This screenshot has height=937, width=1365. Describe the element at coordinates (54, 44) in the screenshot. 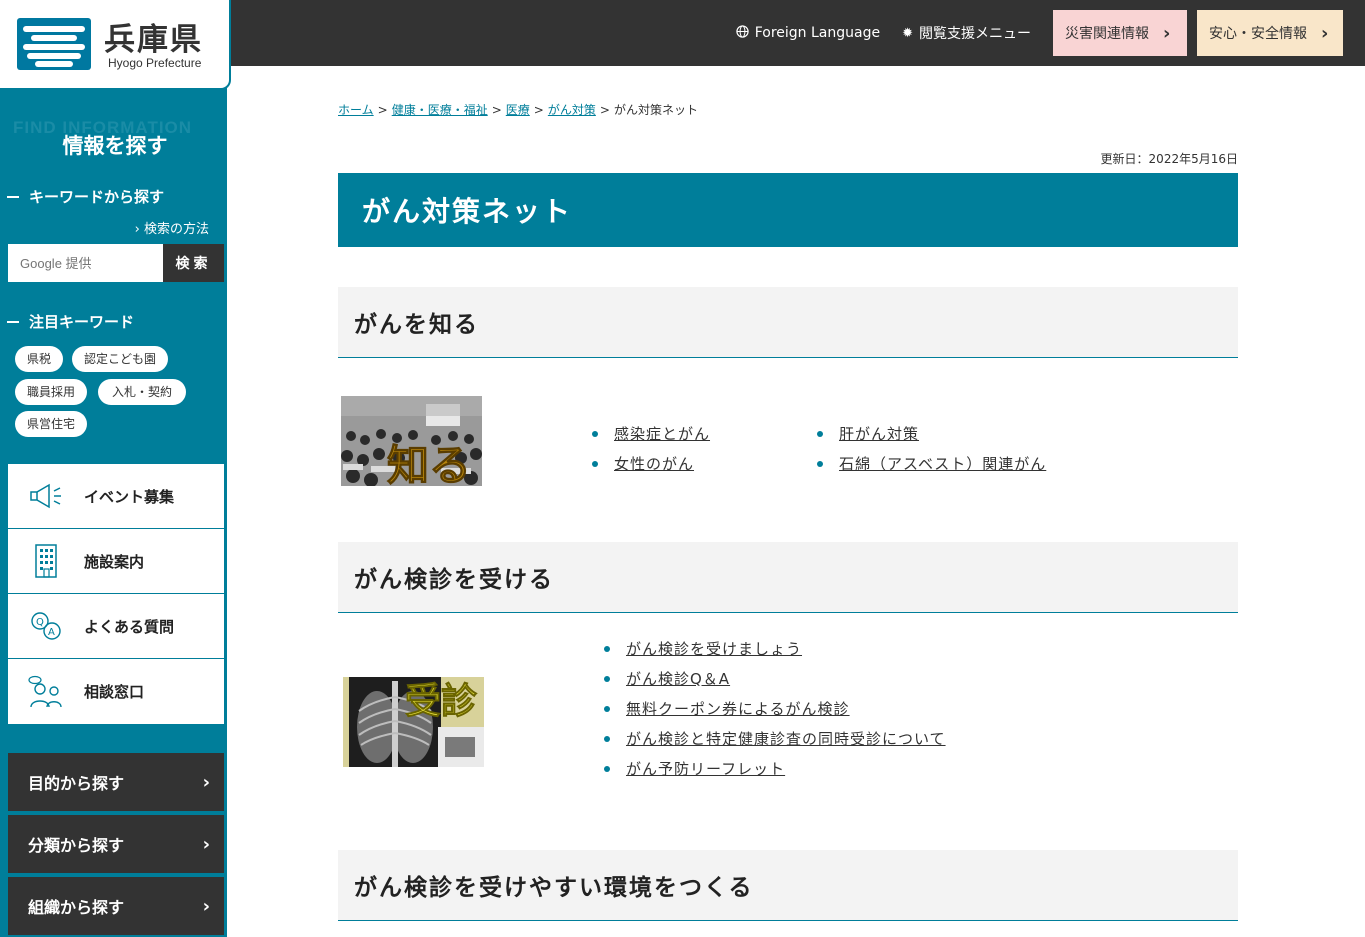

I see `hyogo-emblem-icon` at that location.